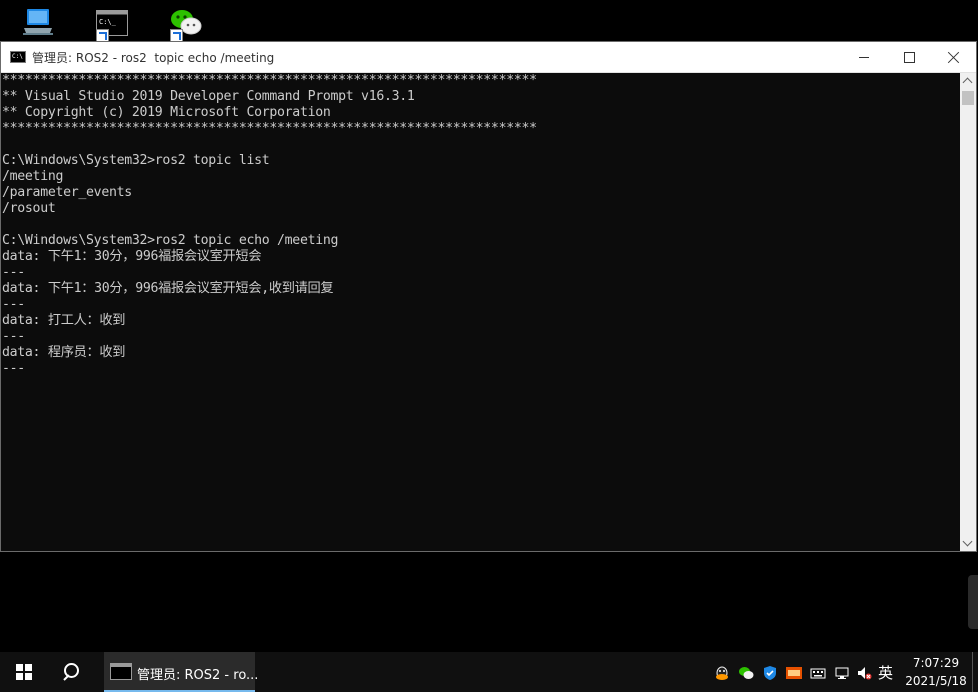  I want to click on minimize-icon, so click(864, 57).